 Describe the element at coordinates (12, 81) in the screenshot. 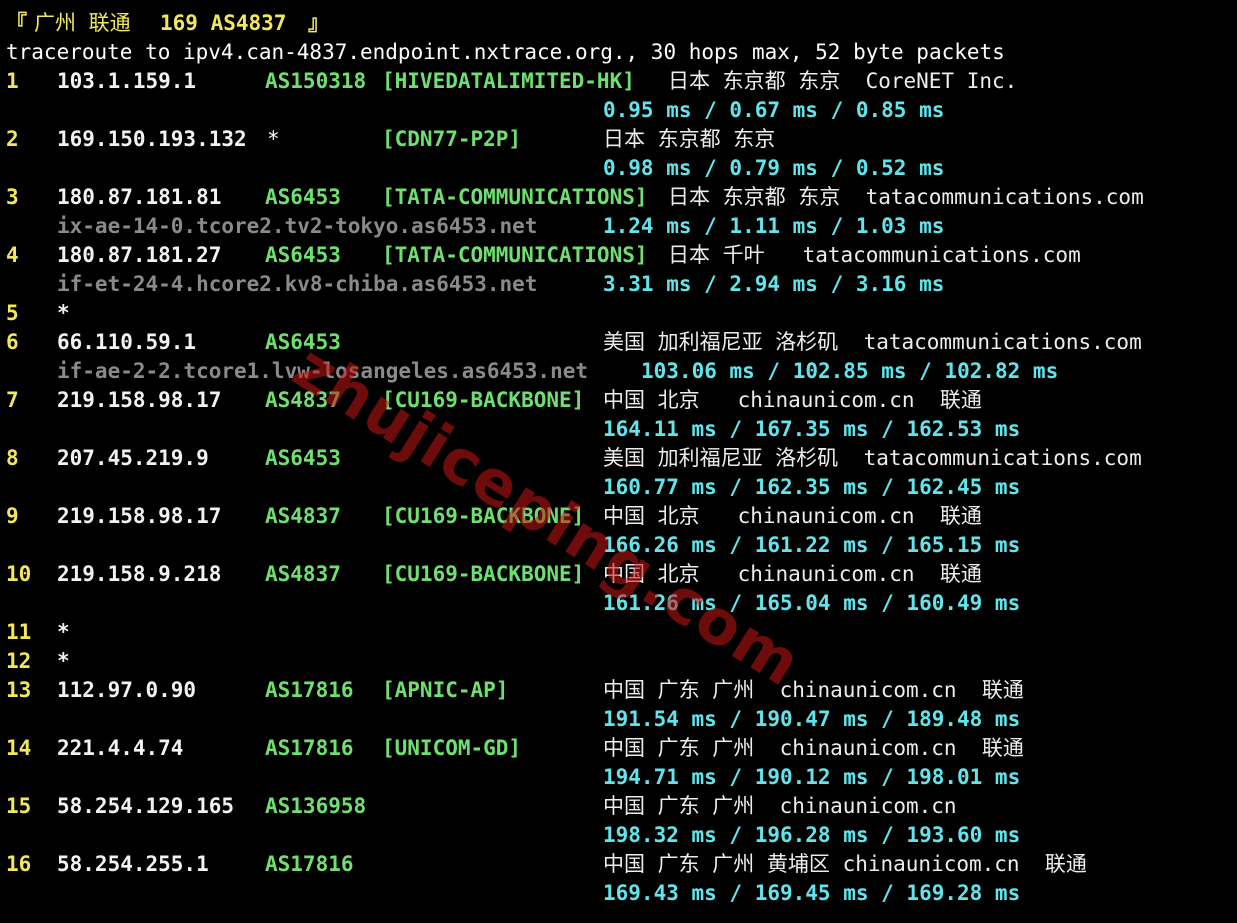

I see `hop-number: 1` at that location.